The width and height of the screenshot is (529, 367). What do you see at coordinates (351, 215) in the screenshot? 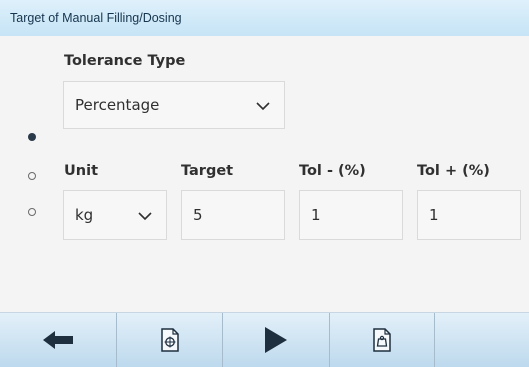
I see `tol-minus-input: 1` at bounding box center [351, 215].